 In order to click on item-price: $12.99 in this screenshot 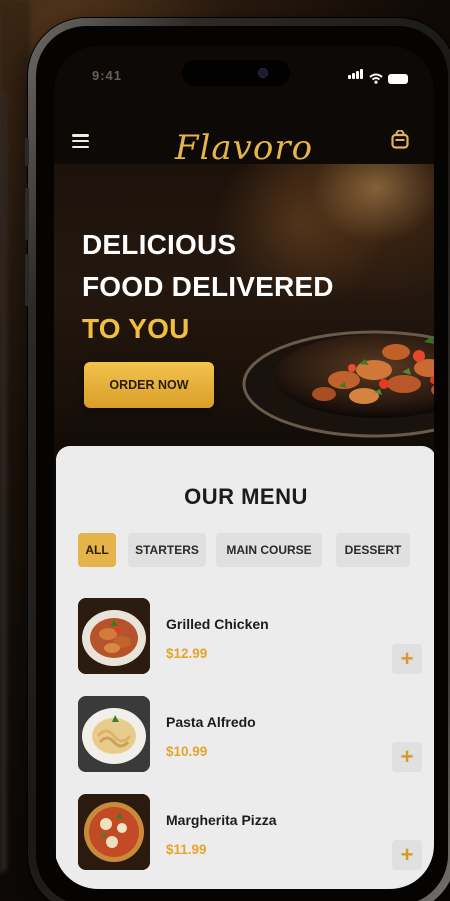, I will do `click(187, 653)`.